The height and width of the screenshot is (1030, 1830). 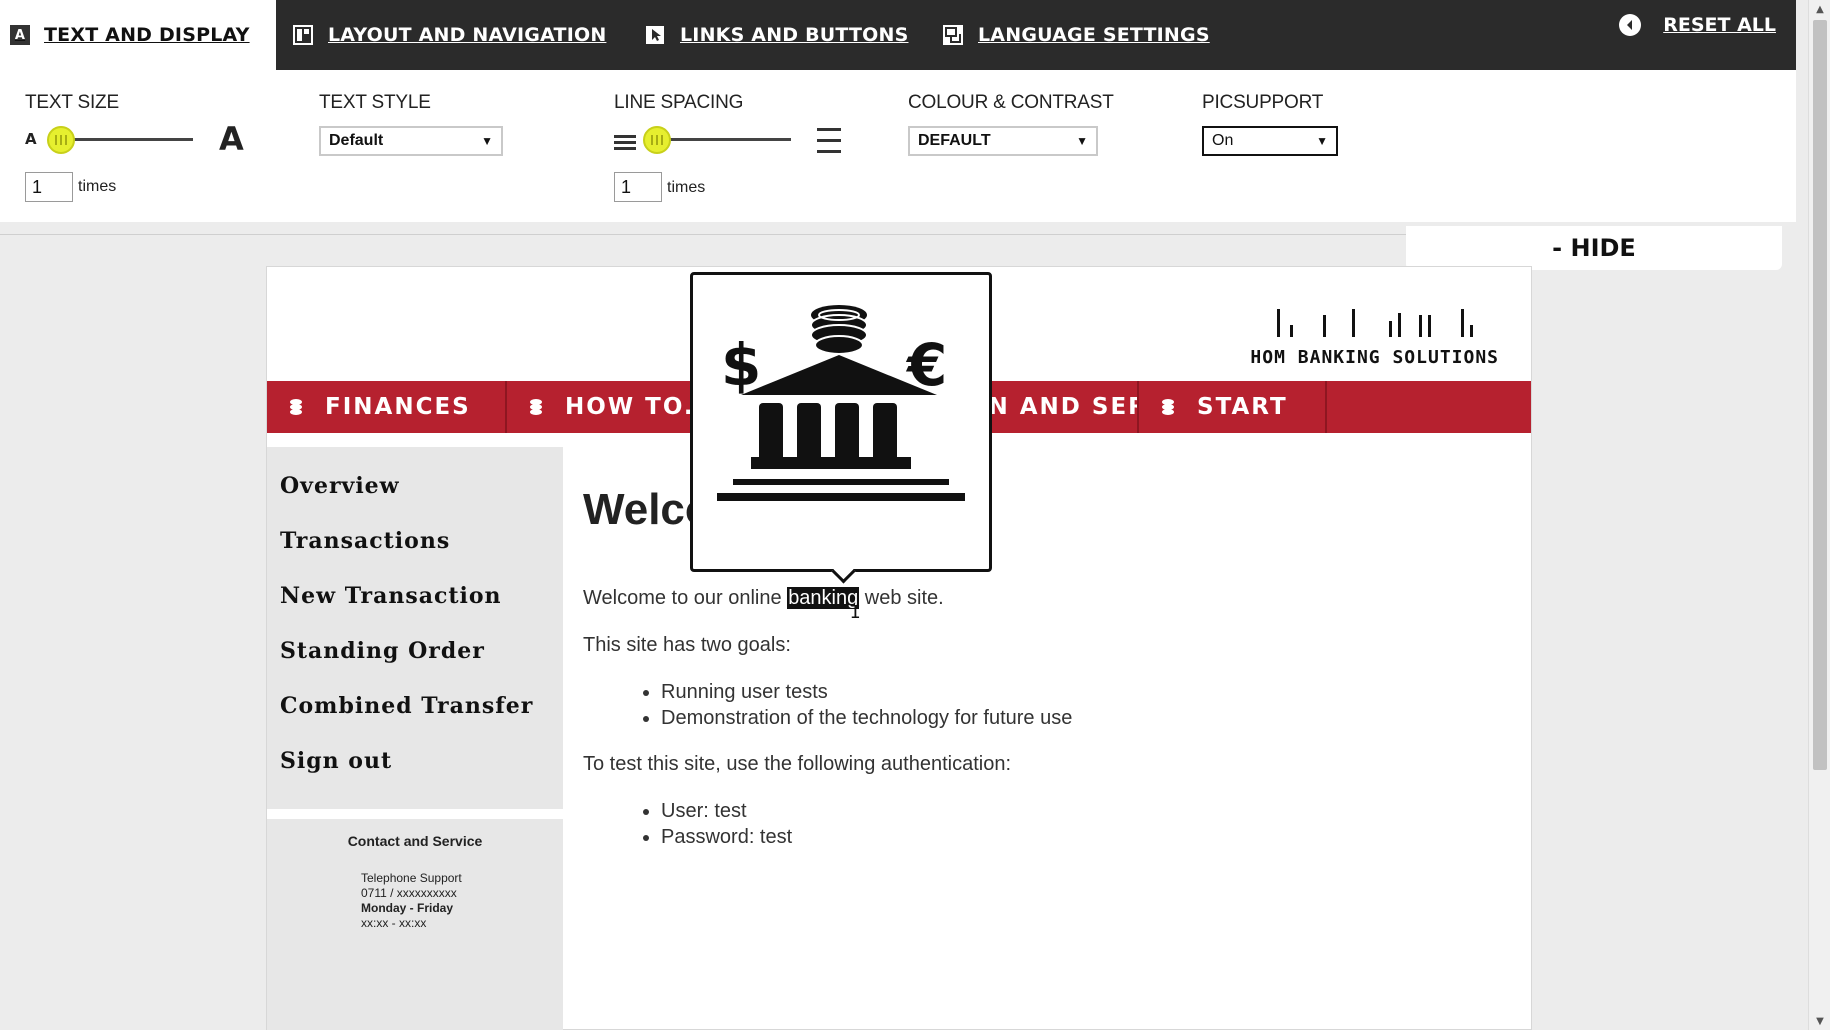 What do you see at coordinates (1263, 102) in the screenshot?
I see `picsupport-label: PICSUPPORT` at bounding box center [1263, 102].